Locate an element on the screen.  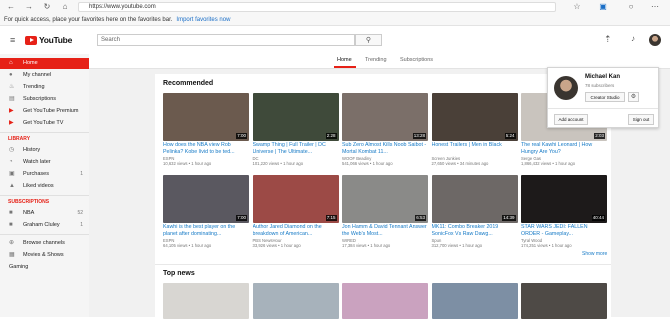
video-thumbnail: 6:53 is located at coordinates (385, 199).